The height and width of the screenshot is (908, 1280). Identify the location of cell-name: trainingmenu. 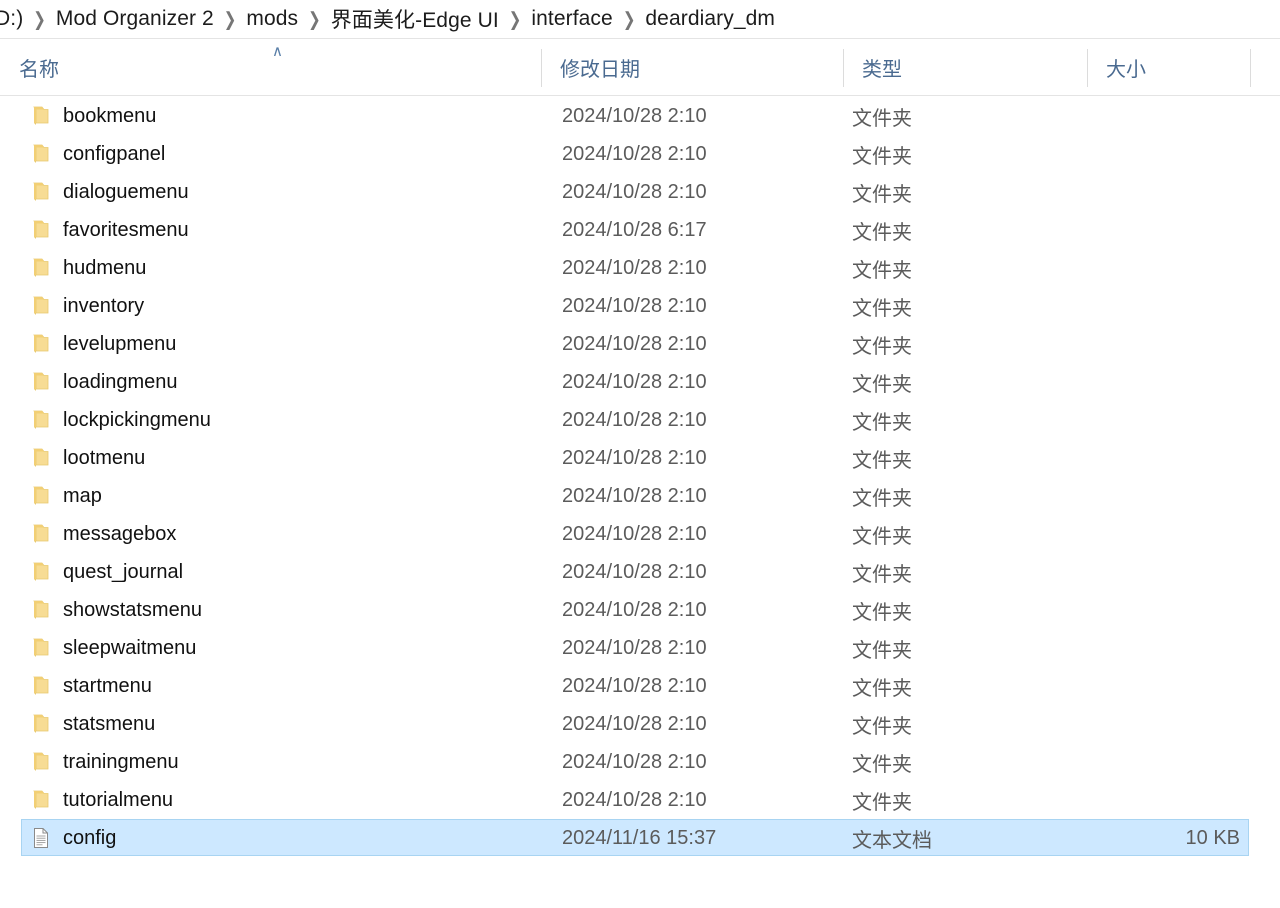
(286, 762).